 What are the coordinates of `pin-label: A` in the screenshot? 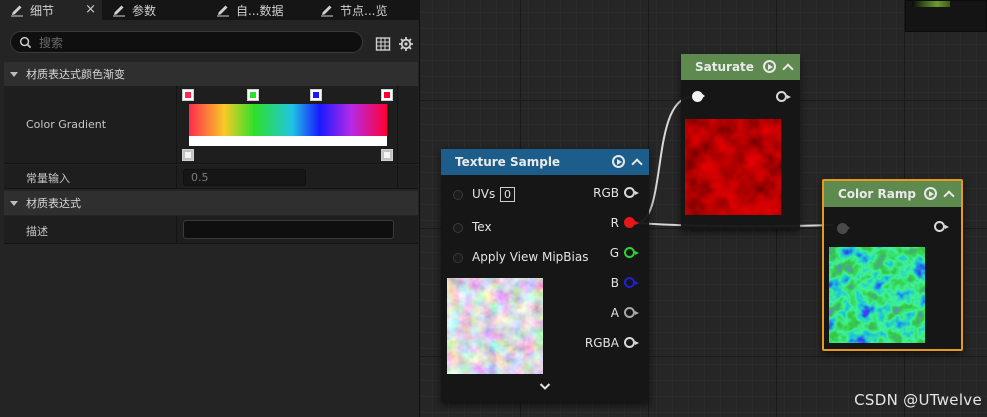 It's located at (614, 313).